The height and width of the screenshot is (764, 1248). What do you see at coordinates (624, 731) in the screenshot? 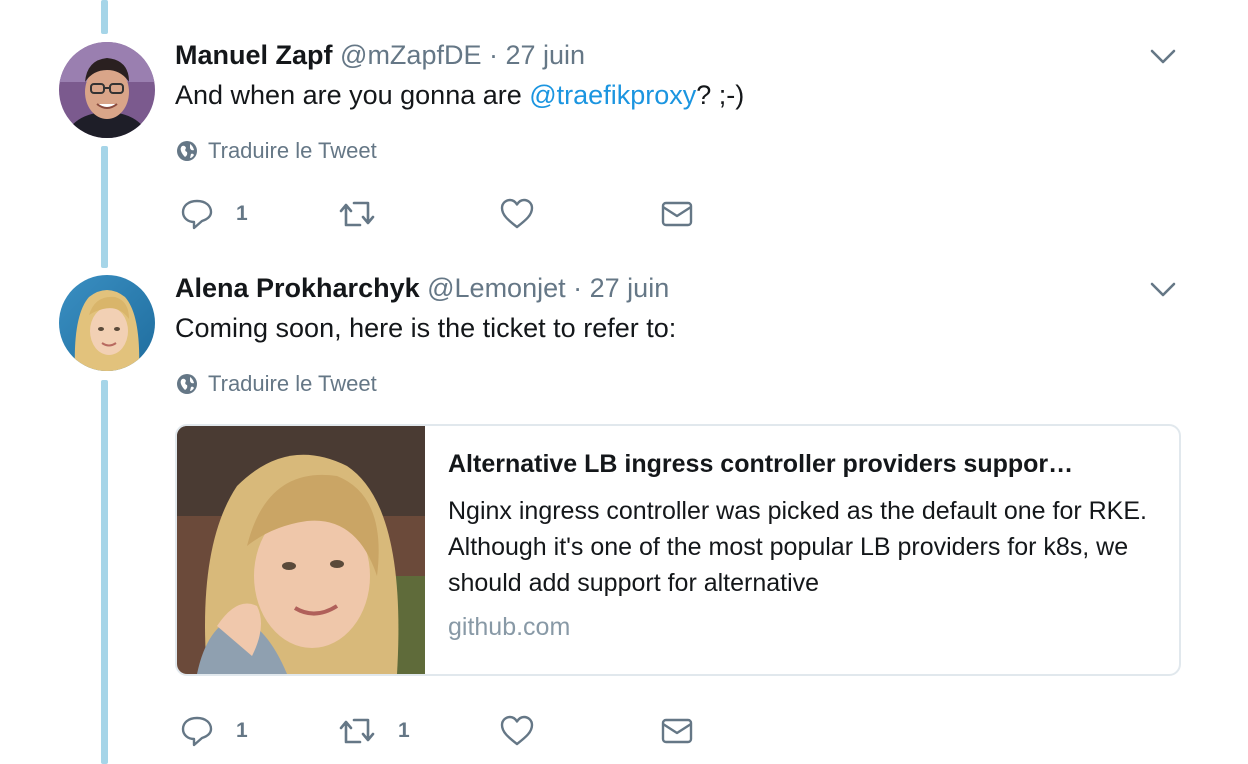
I see `tweet-actions: 1 1` at bounding box center [624, 731].